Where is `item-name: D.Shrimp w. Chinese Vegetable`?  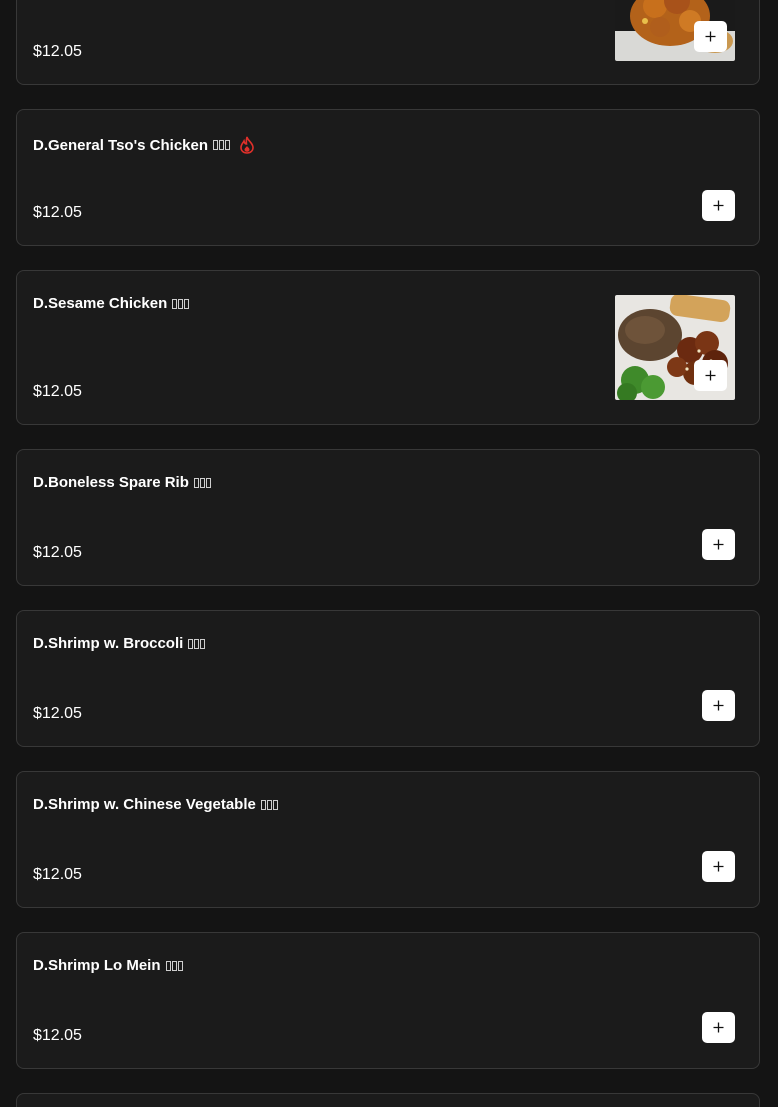
item-name: D.Shrimp w. Chinese Vegetable is located at coordinates (155, 804).